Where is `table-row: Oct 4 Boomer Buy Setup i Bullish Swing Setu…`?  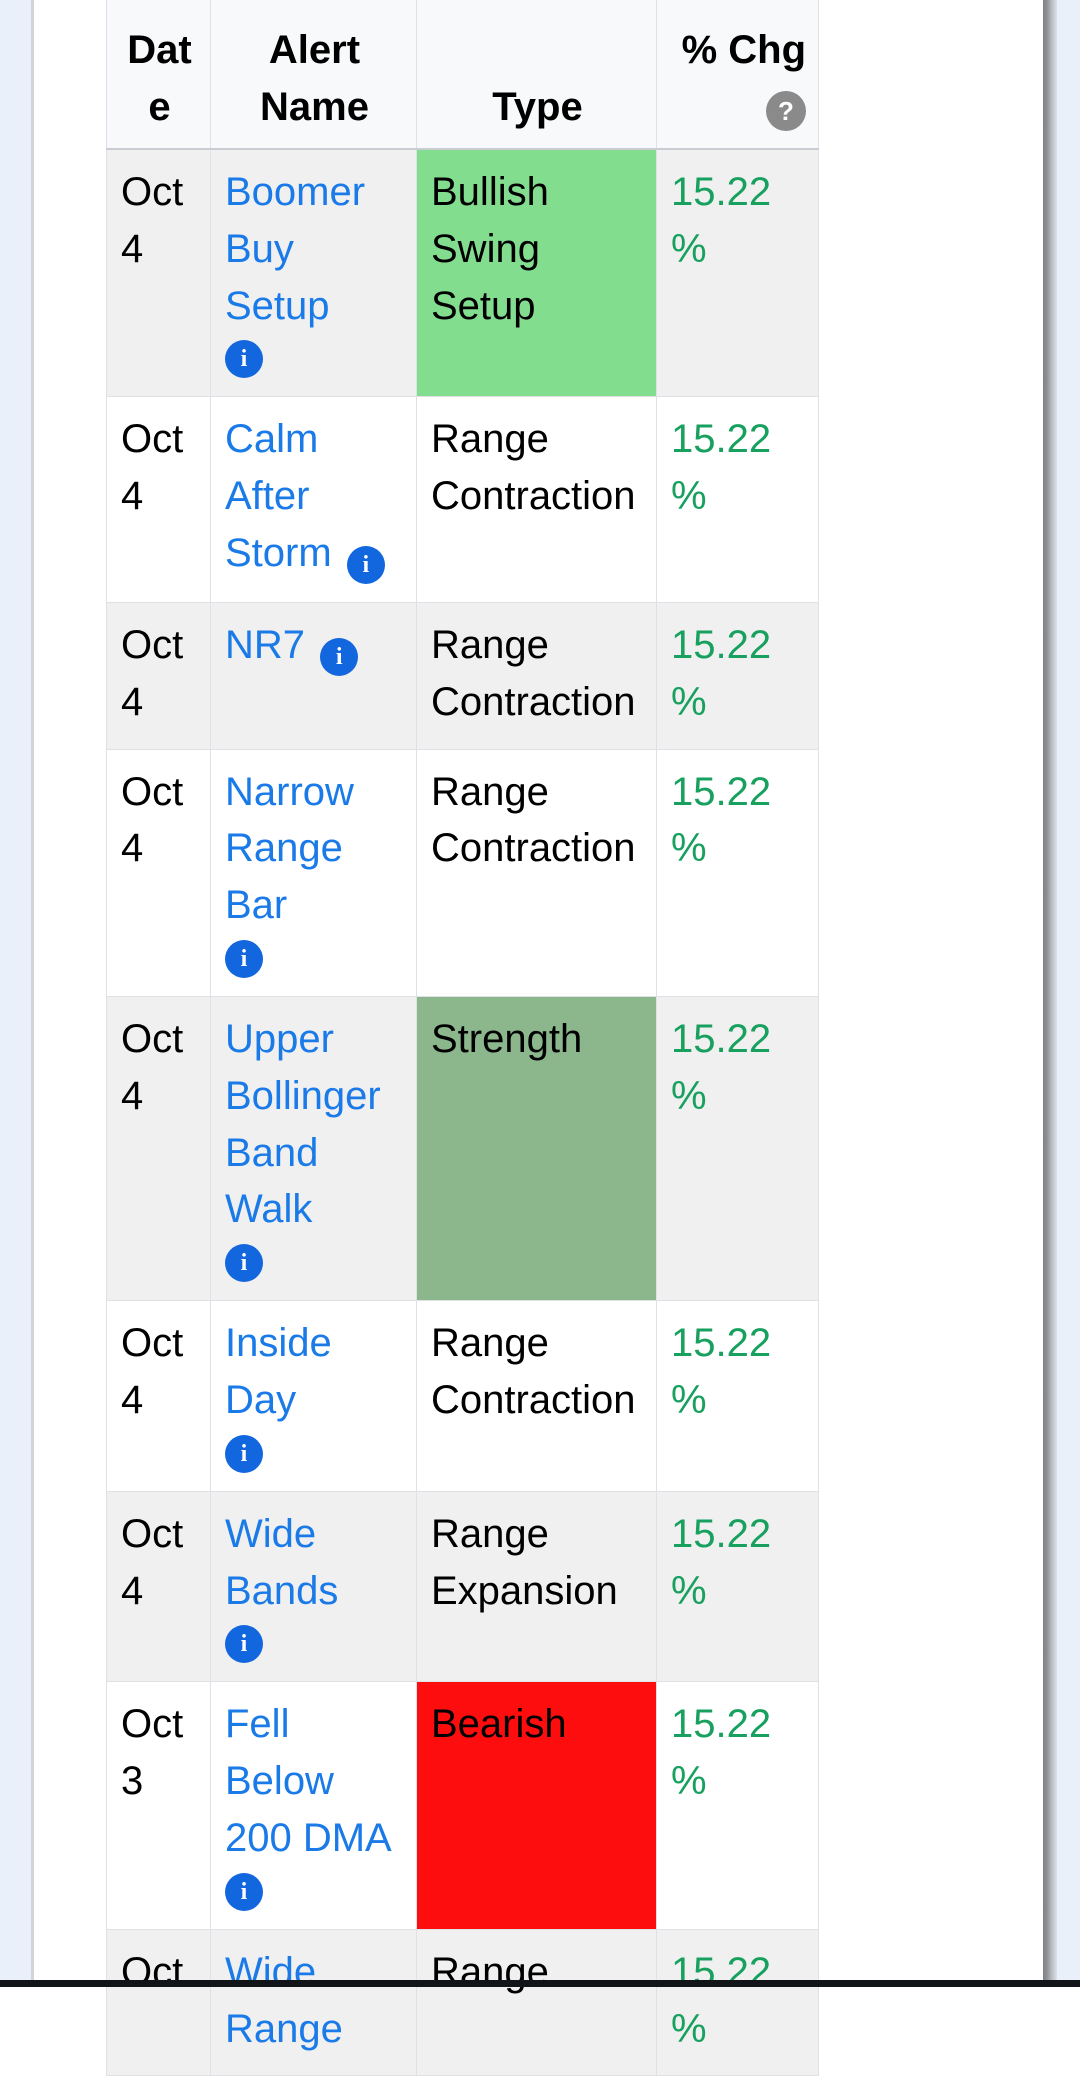 table-row: Oct 4 Boomer Buy Setup i Bullish Swing Setu… is located at coordinates (462, 273).